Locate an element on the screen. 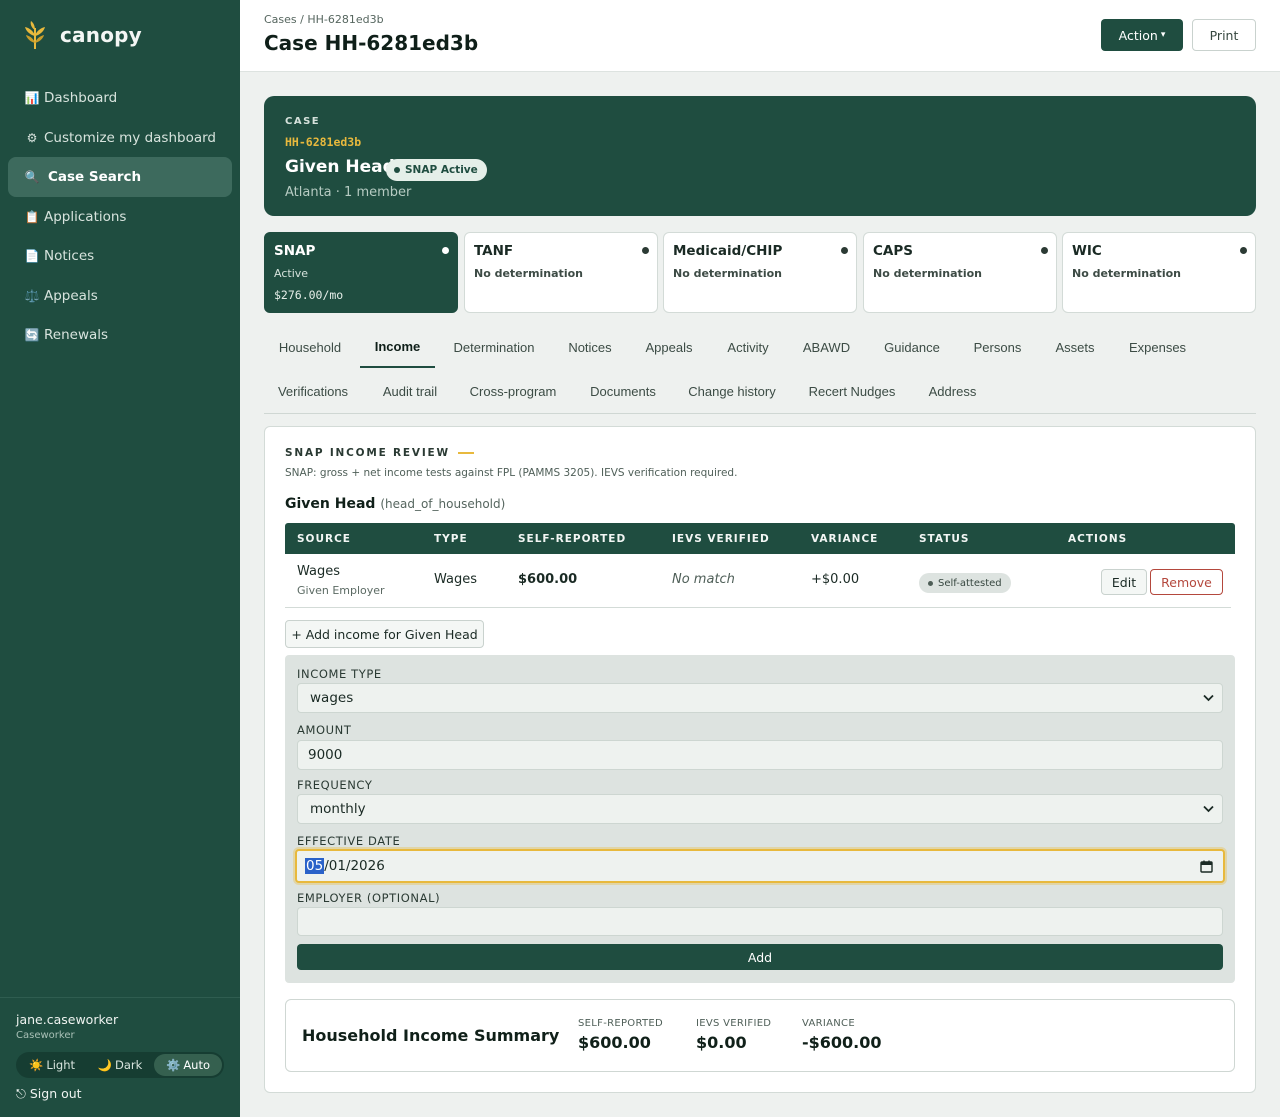 This screenshot has width=1280, height=1117. add-income-button: + Add income for Given Head is located at coordinates (384, 634).